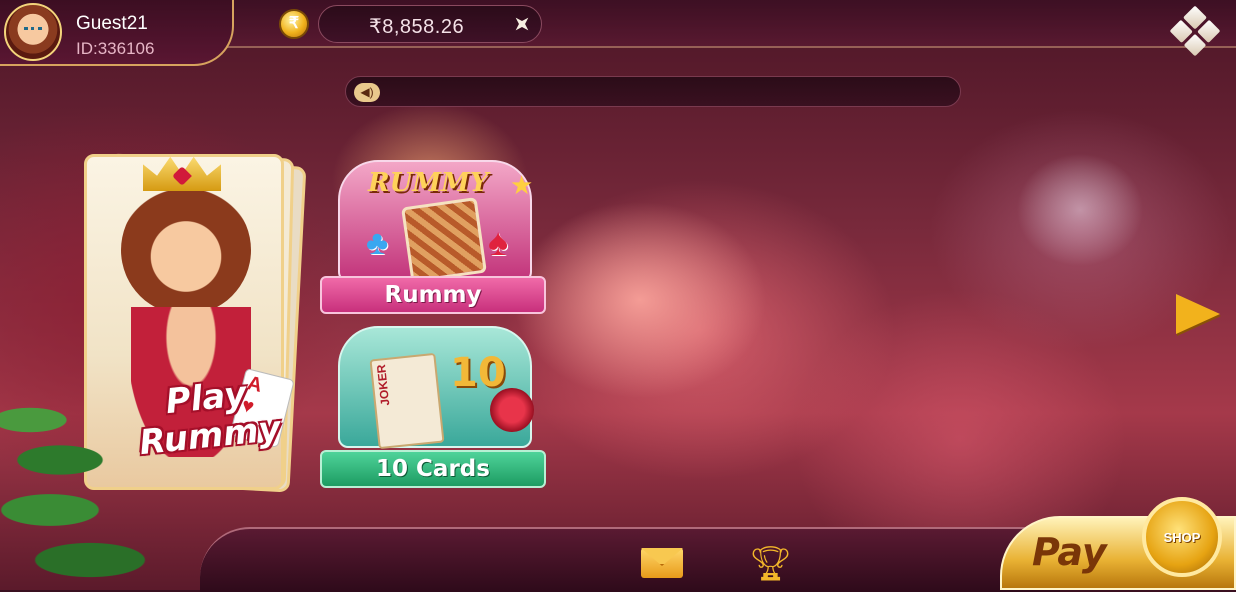  What do you see at coordinates (294, 24) in the screenshot?
I see `rupee-coin-icon: ₹` at bounding box center [294, 24].